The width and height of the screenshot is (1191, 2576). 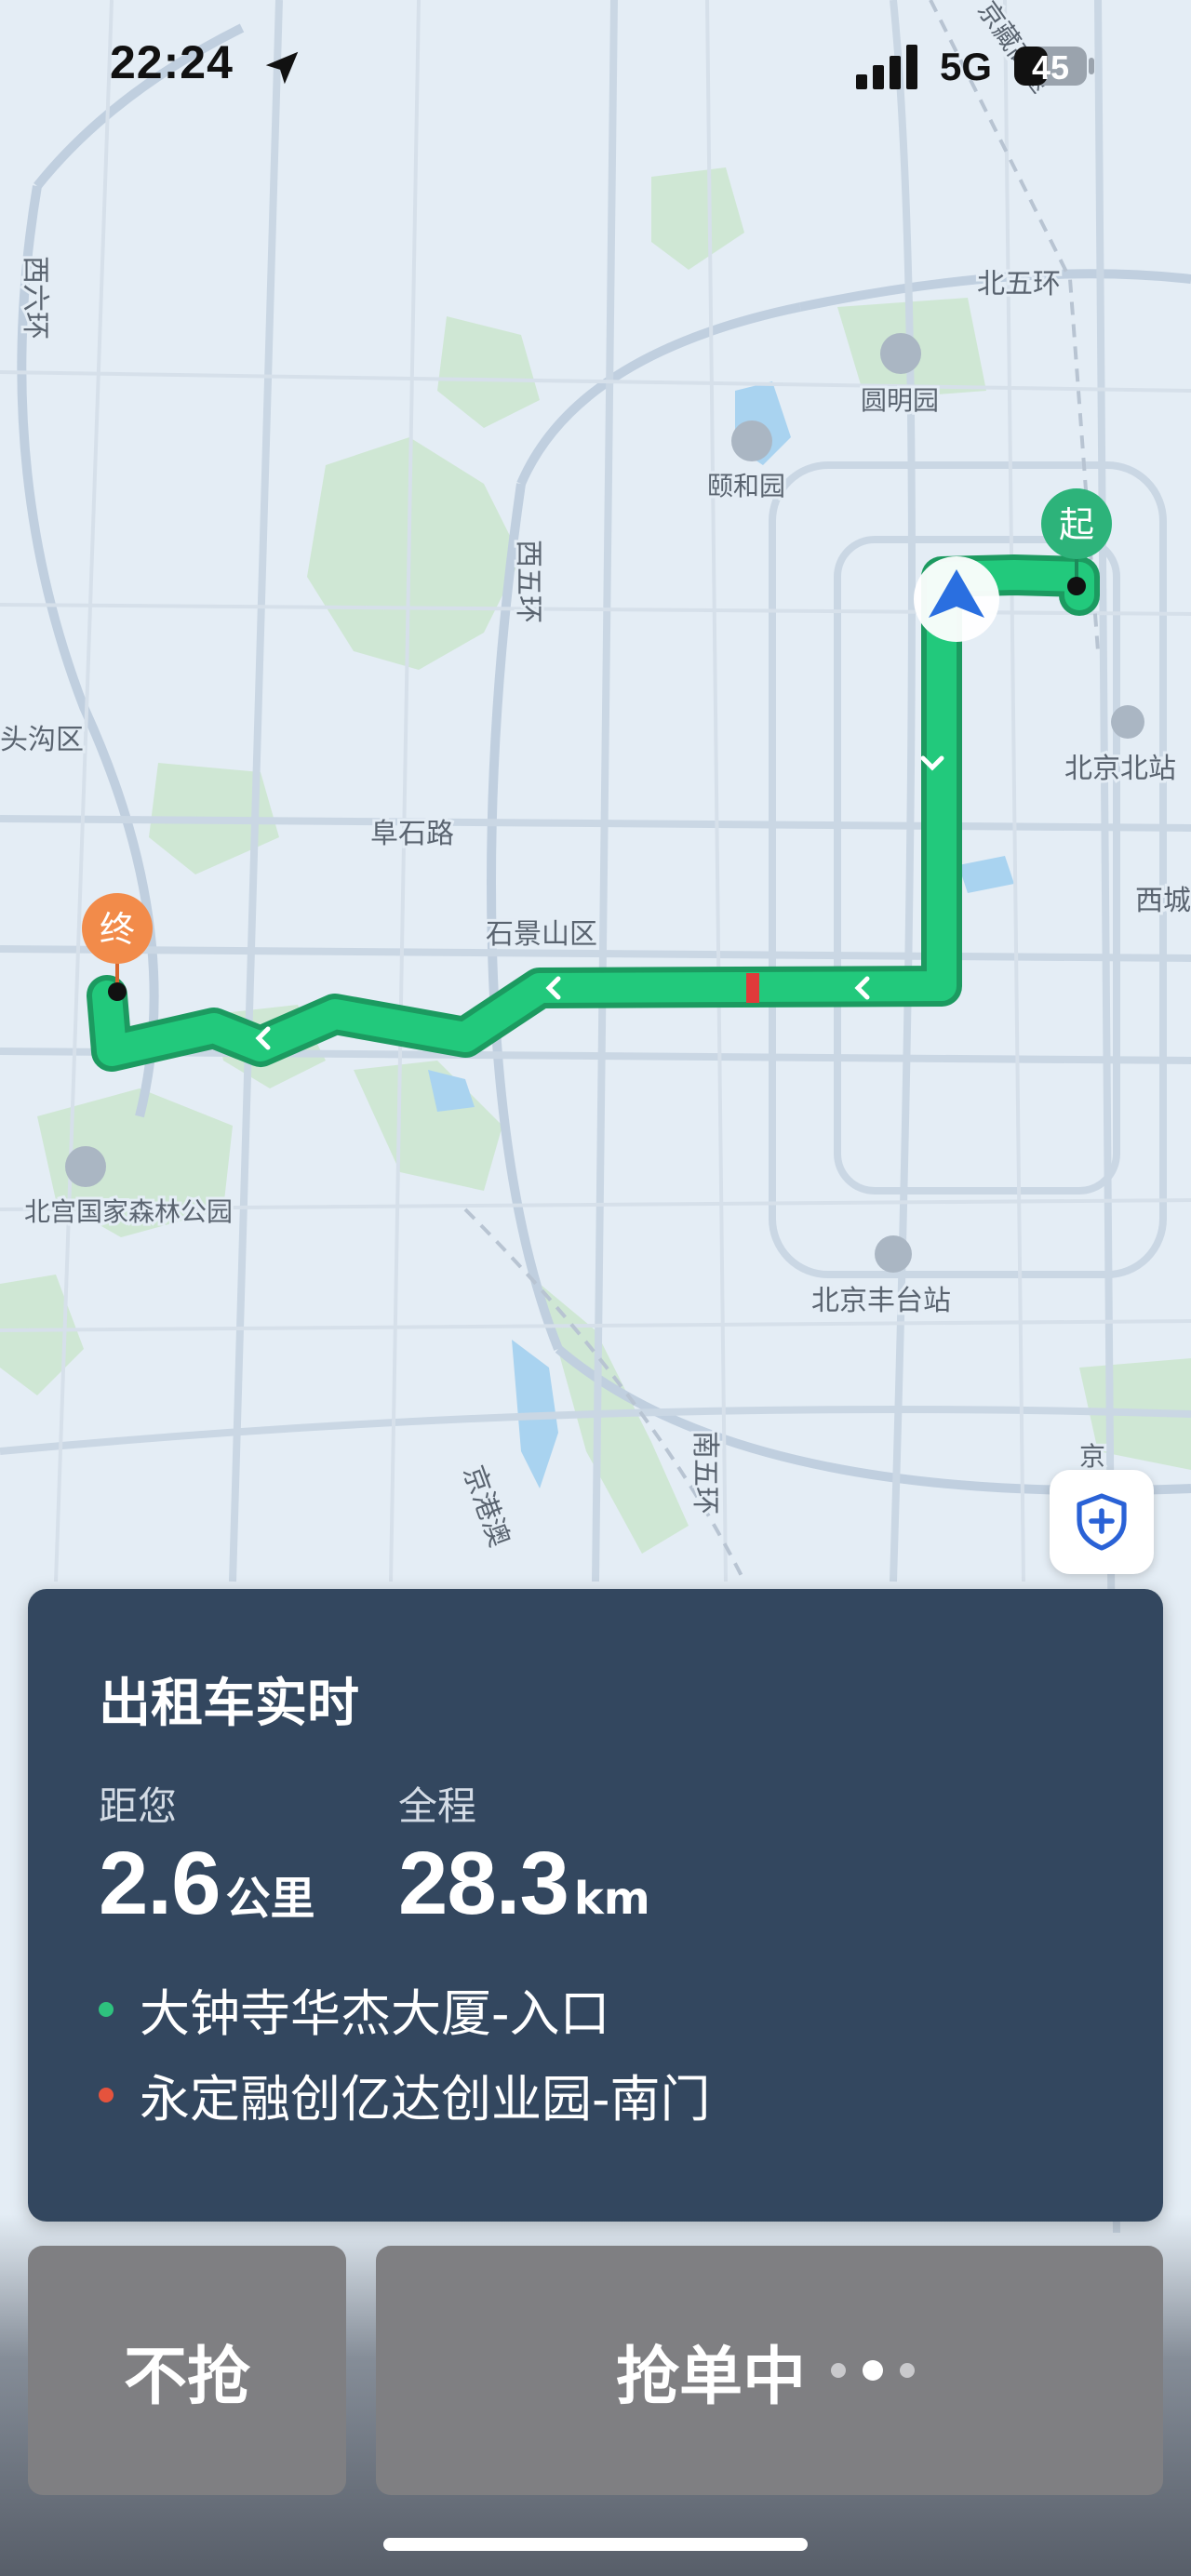 I want to click on loading-dots-icon, so click(x=873, y=2370).